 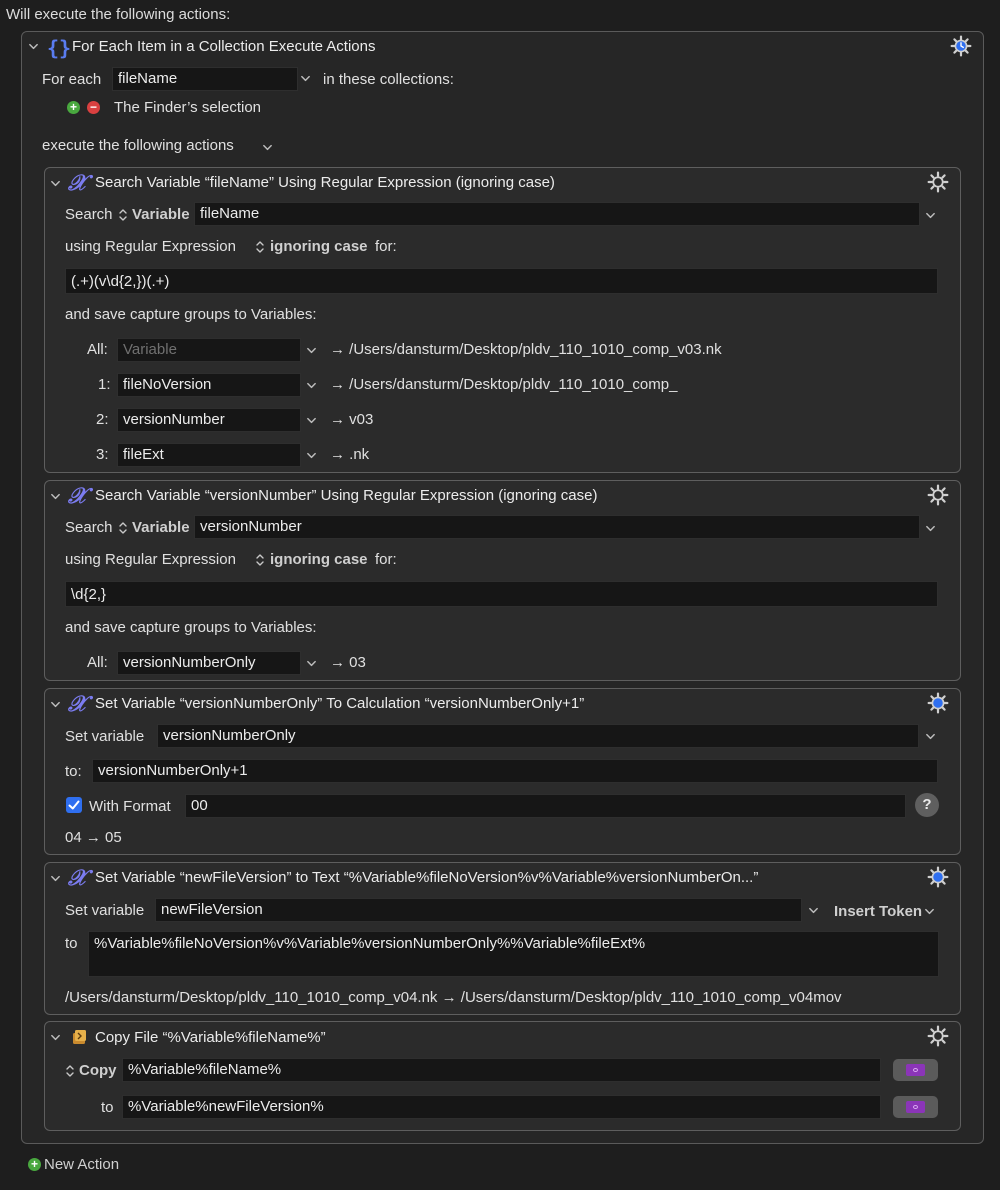 What do you see at coordinates (961, 46) in the screenshot?
I see `gear-clock-icon` at bounding box center [961, 46].